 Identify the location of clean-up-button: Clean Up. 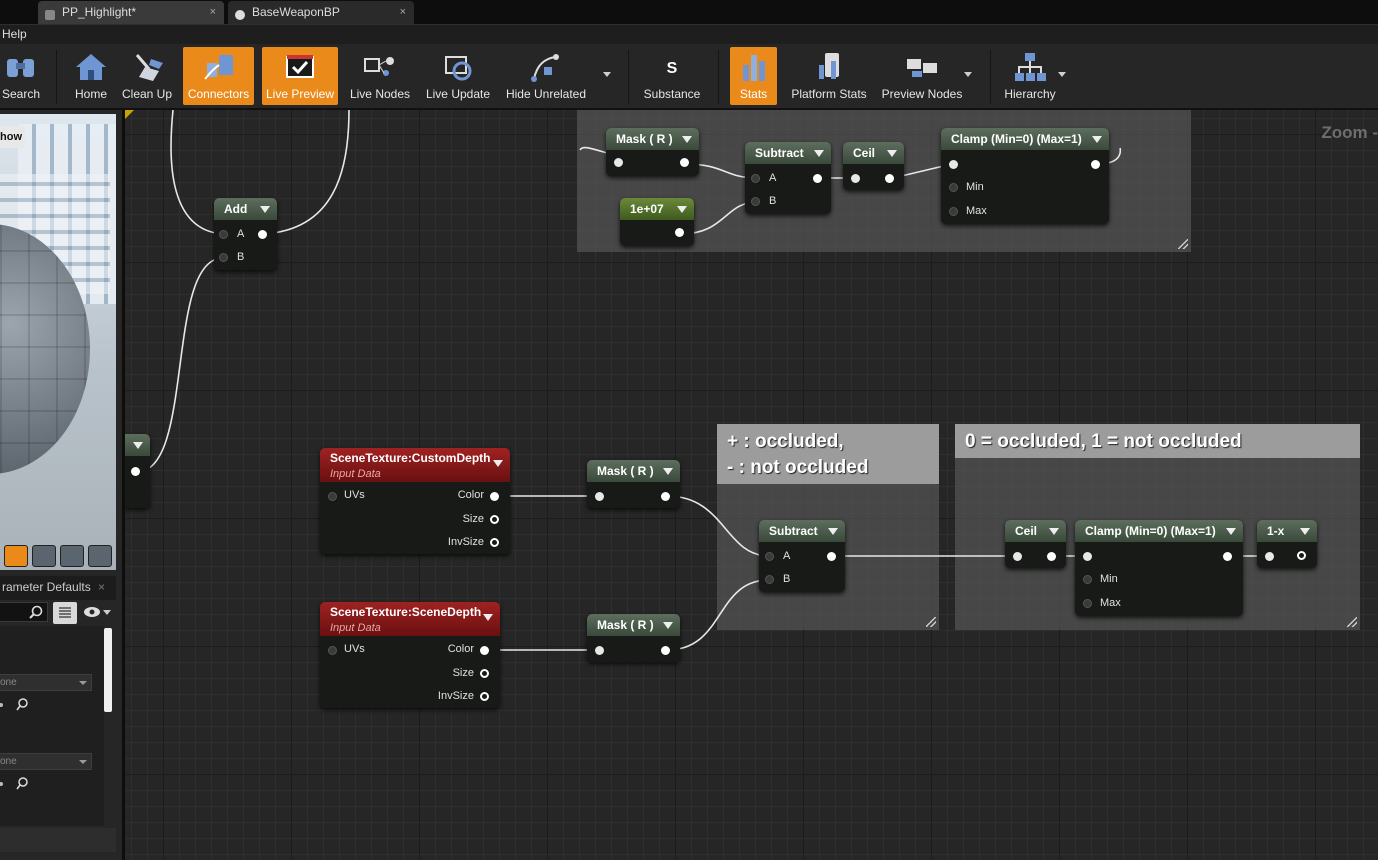
(147, 76).